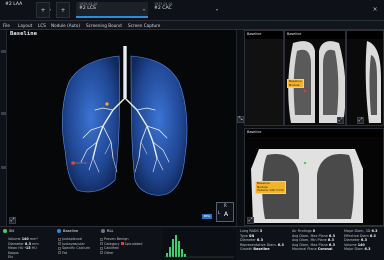  What do you see at coordinates (87, 8) in the screenshot?
I see `tab-lcs-label: #2 LCS` at bounding box center [87, 8].